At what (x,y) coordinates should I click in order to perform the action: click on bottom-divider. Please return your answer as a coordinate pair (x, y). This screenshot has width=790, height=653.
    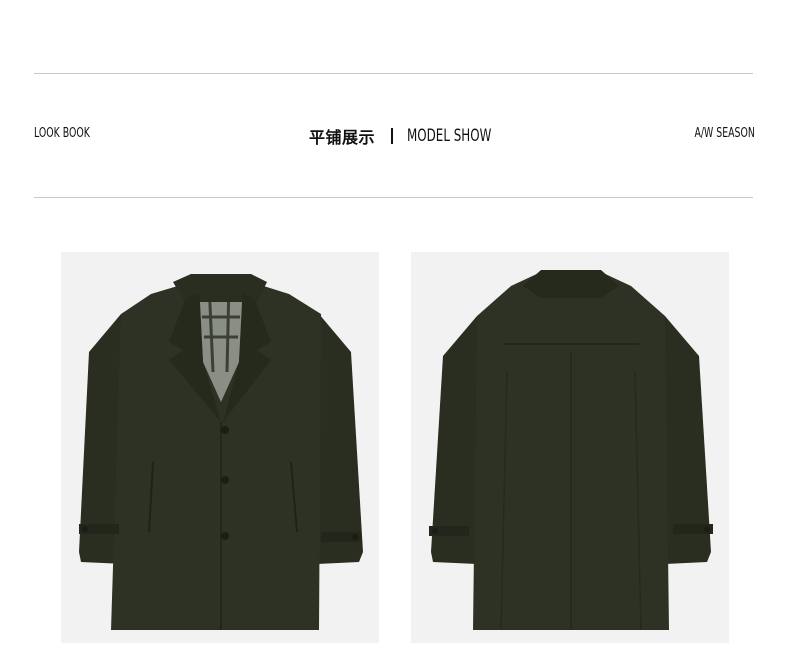
    Looking at the image, I should click on (393, 197).